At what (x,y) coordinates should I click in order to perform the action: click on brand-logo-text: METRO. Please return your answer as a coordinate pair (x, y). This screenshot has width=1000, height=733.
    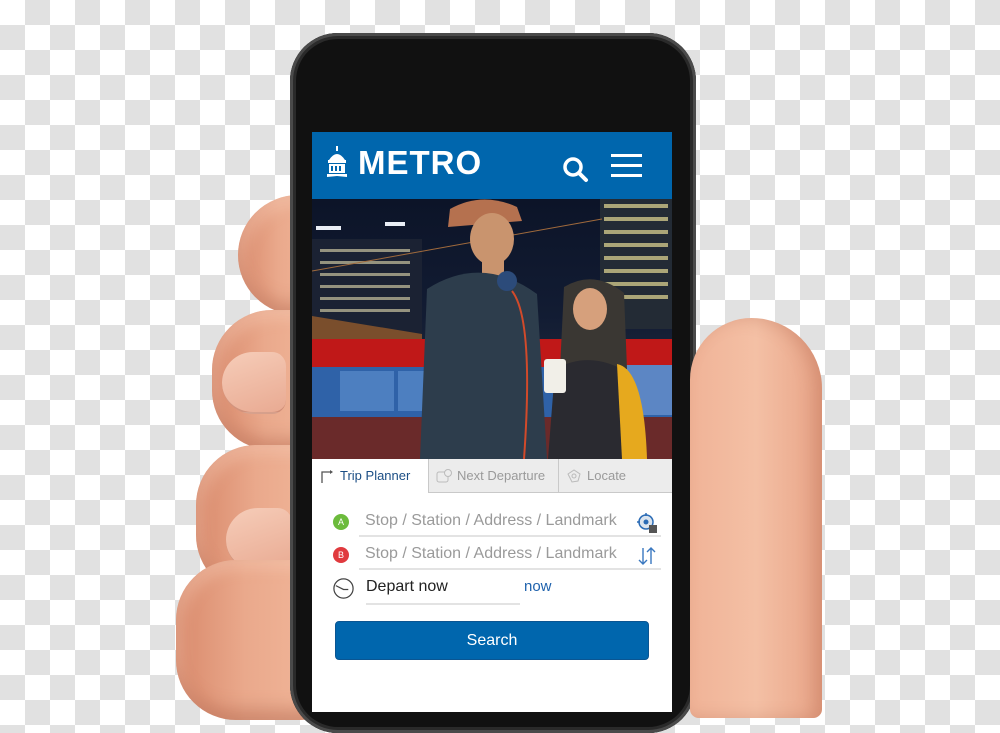
    Looking at the image, I should click on (420, 163).